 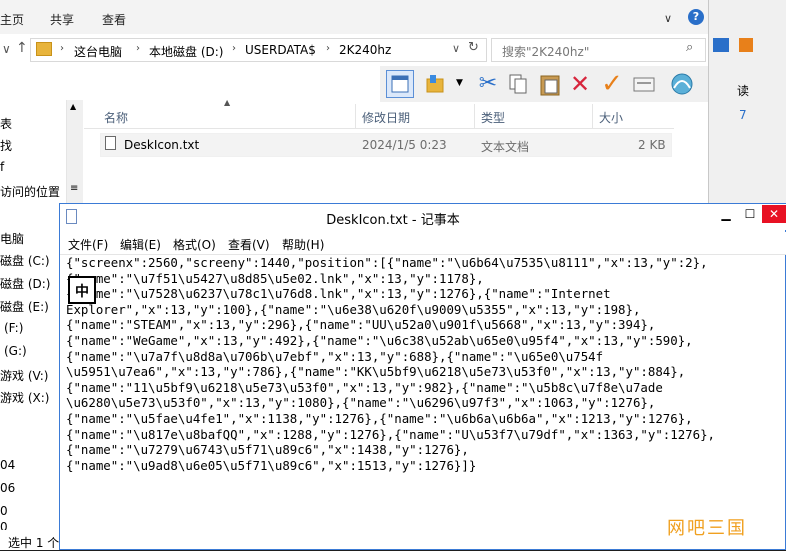 What do you see at coordinates (611, 117) in the screenshot?
I see `column-size: 大小` at bounding box center [611, 117].